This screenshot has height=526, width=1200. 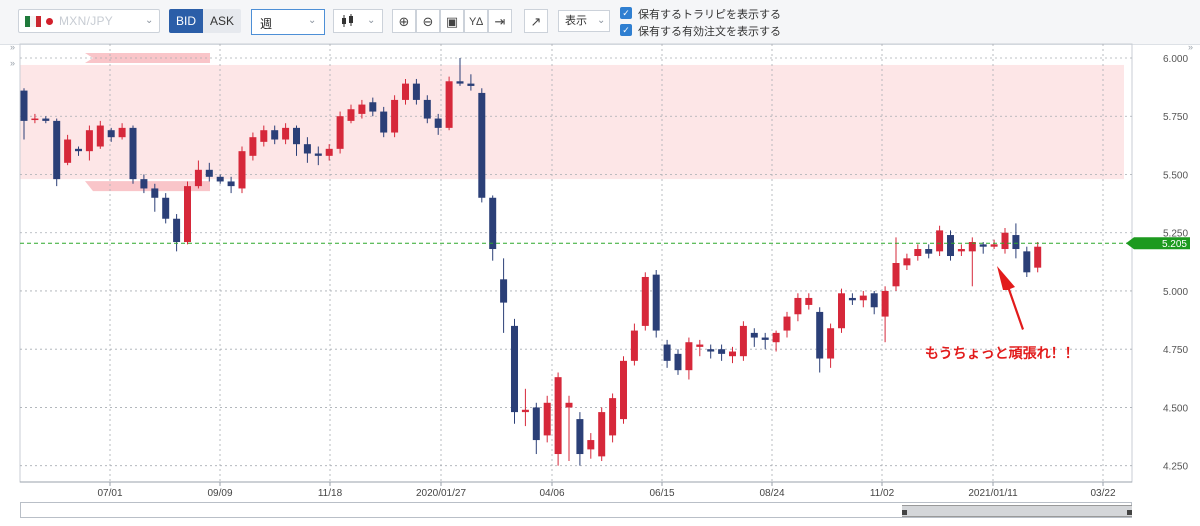 What do you see at coordinates (330, 493) in the screenshot?
I see `x-tick-label: 11/18` at bounding box center [330, 493].